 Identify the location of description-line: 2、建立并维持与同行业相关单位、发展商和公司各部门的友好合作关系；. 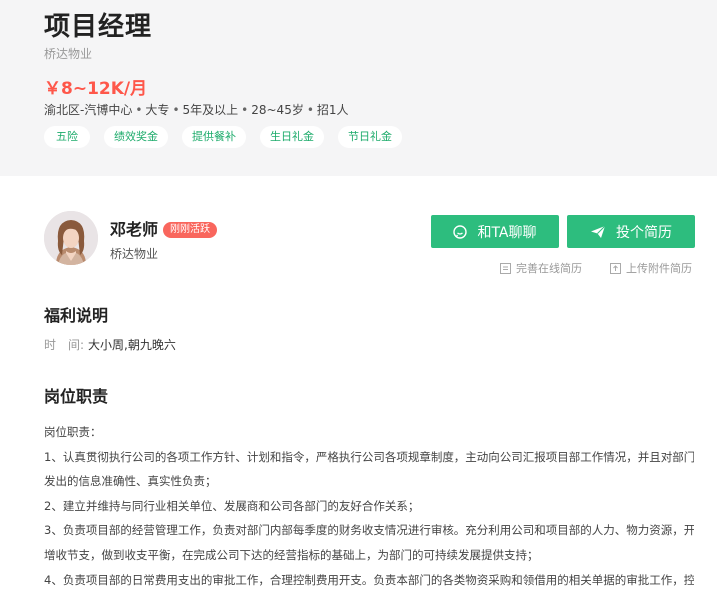
(232, 505).